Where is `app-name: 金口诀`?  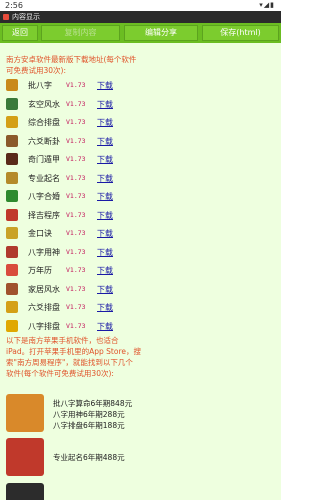
app-name: 金口诀 is located at coordinates (40, 233).